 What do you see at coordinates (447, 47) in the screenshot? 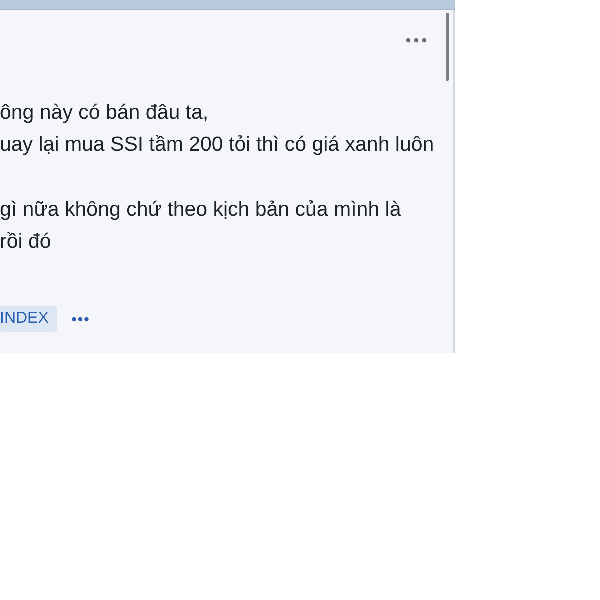
I see `scrollbar` at bounding box center [447, 47].